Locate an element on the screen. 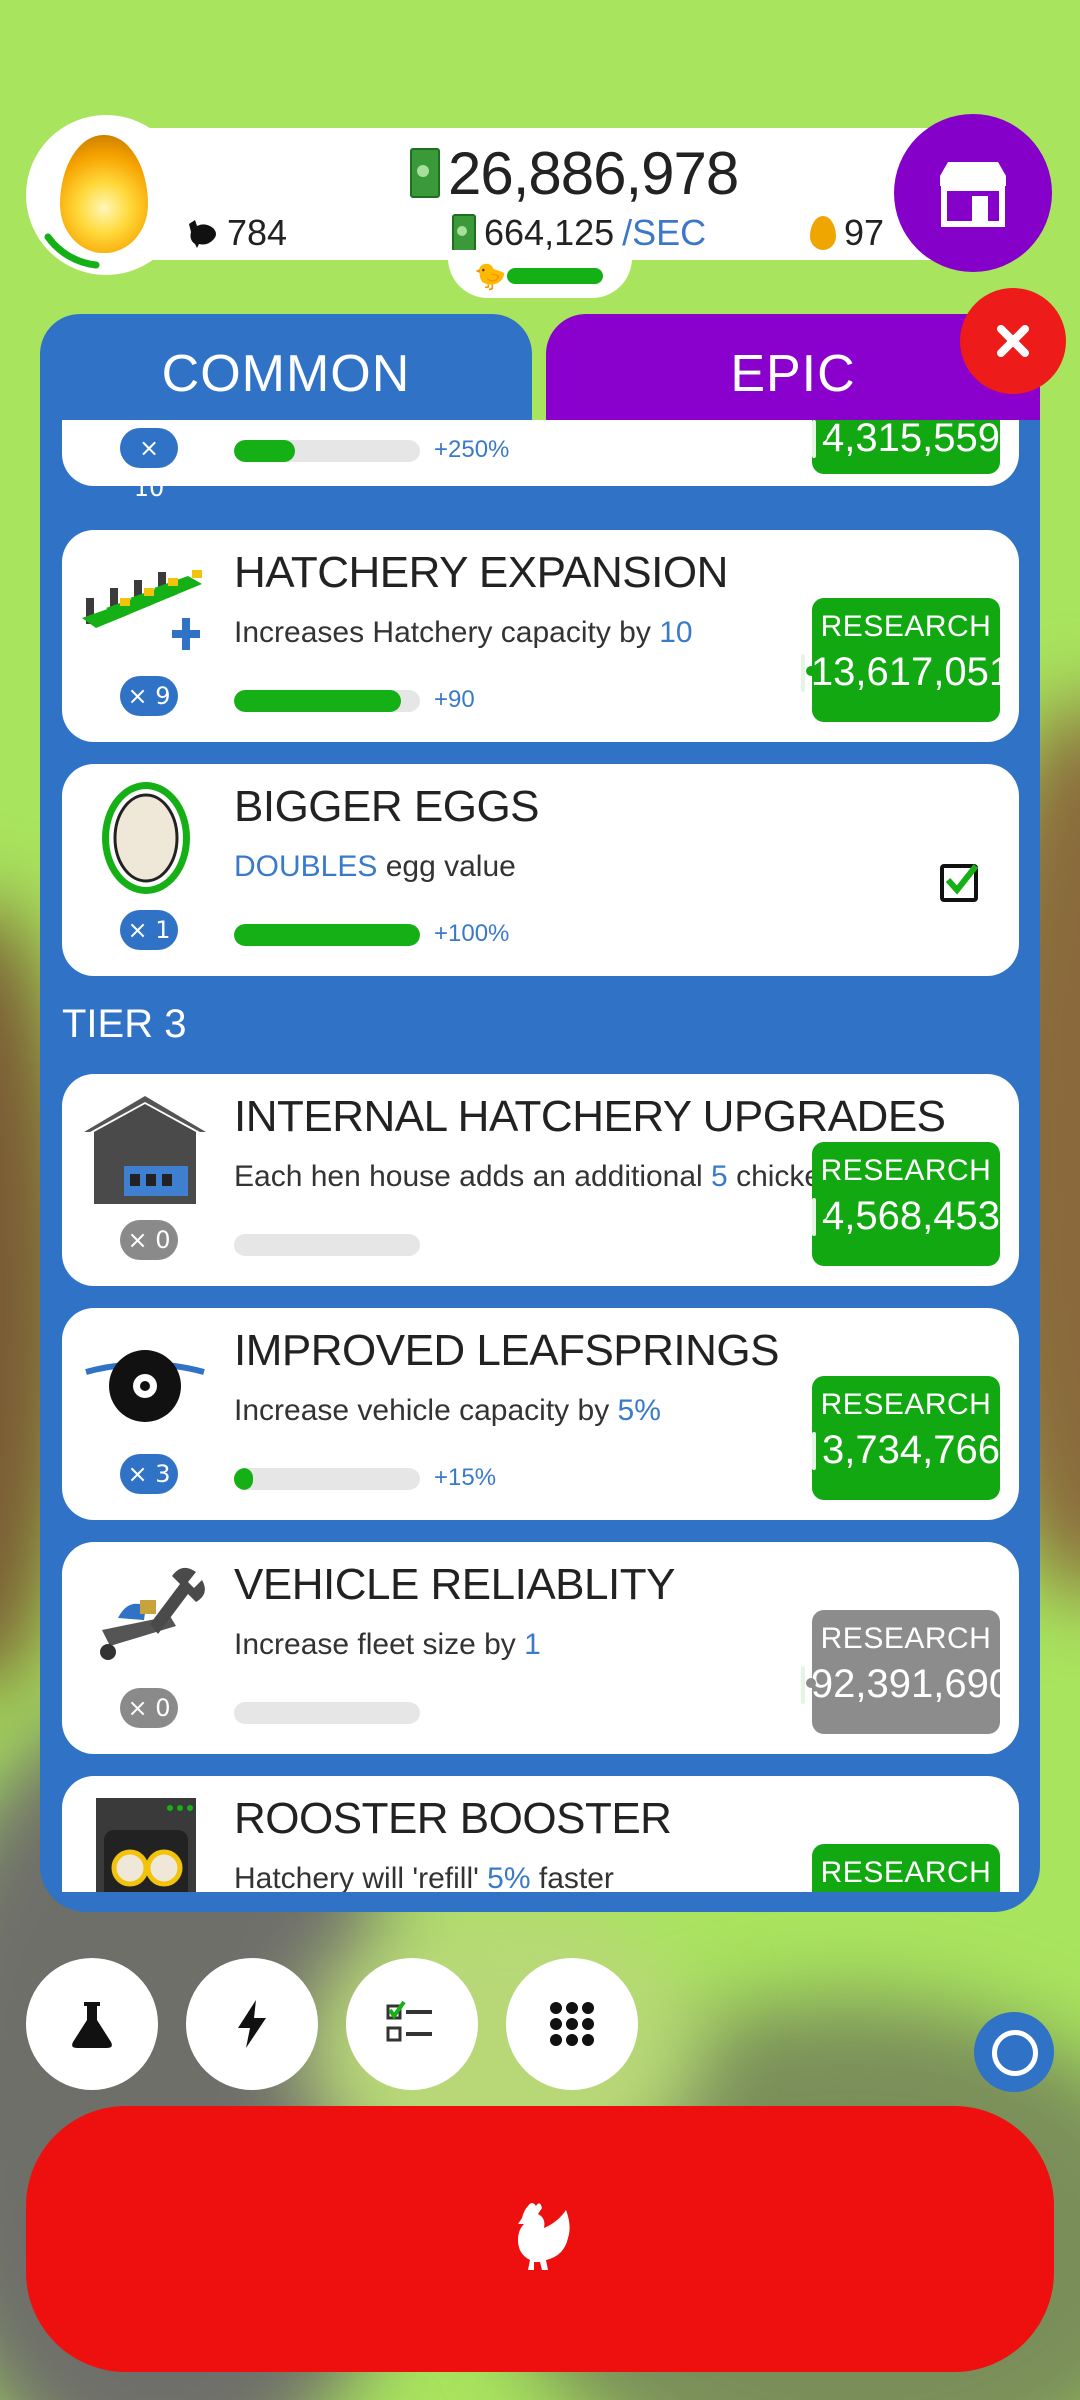 The height and width of the screenshot is (2400, 1080). research-card: BIGGER EGGS DOUBLES egg value × 1 +100% is located at coordinates (540, 870).